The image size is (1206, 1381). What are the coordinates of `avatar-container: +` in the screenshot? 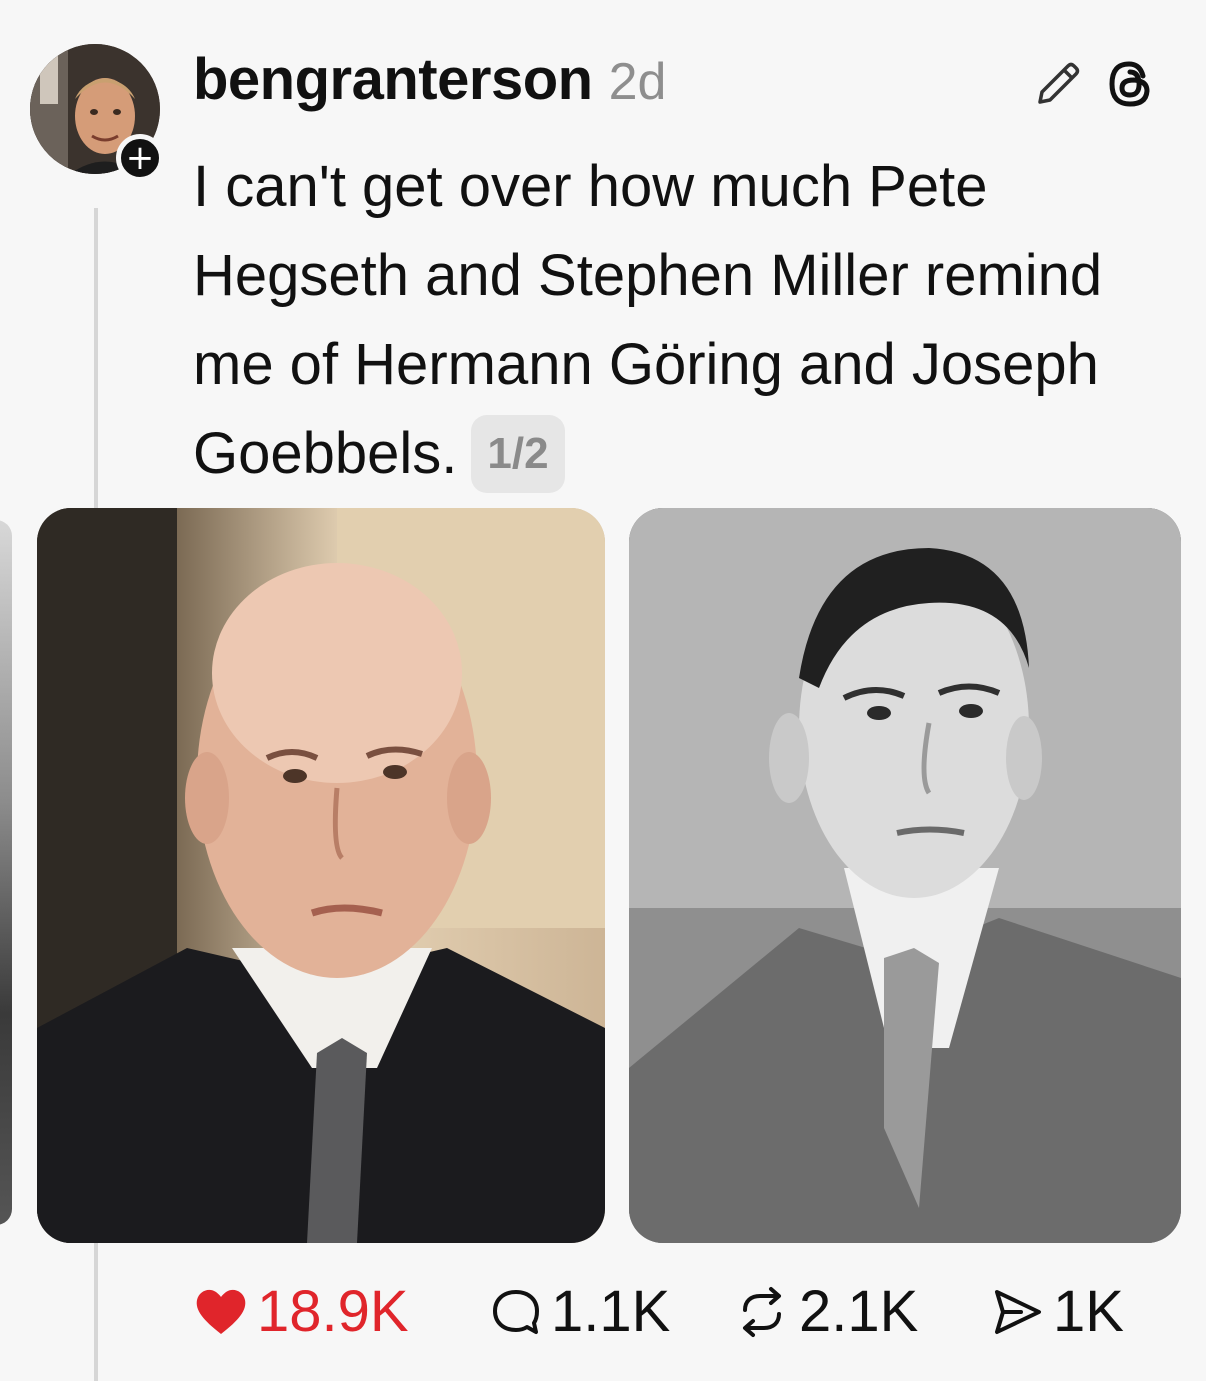 It's located at (97, 113).